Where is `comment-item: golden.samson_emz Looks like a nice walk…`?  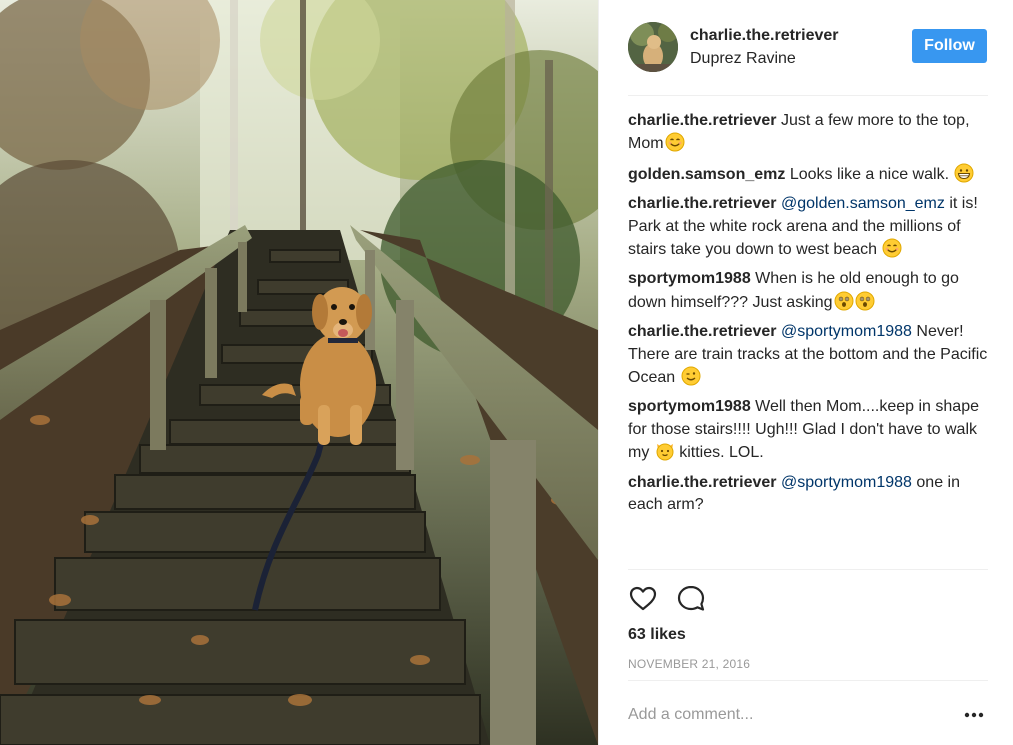 comment-item: golden.samson_emz Looks like a nice walk… is located at coordinates (808, 174).